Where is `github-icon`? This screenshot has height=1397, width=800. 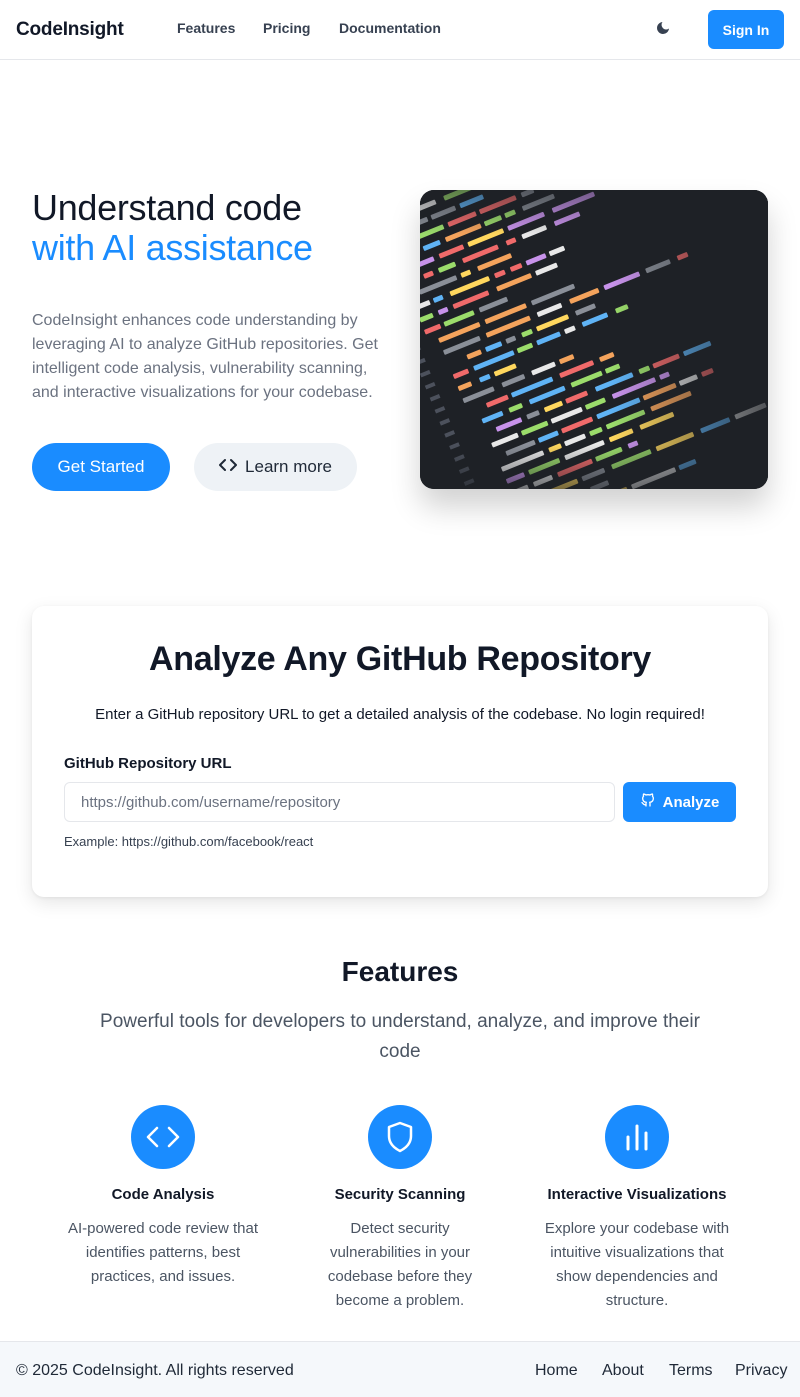 github-icon is located at coordinates (648, 802).